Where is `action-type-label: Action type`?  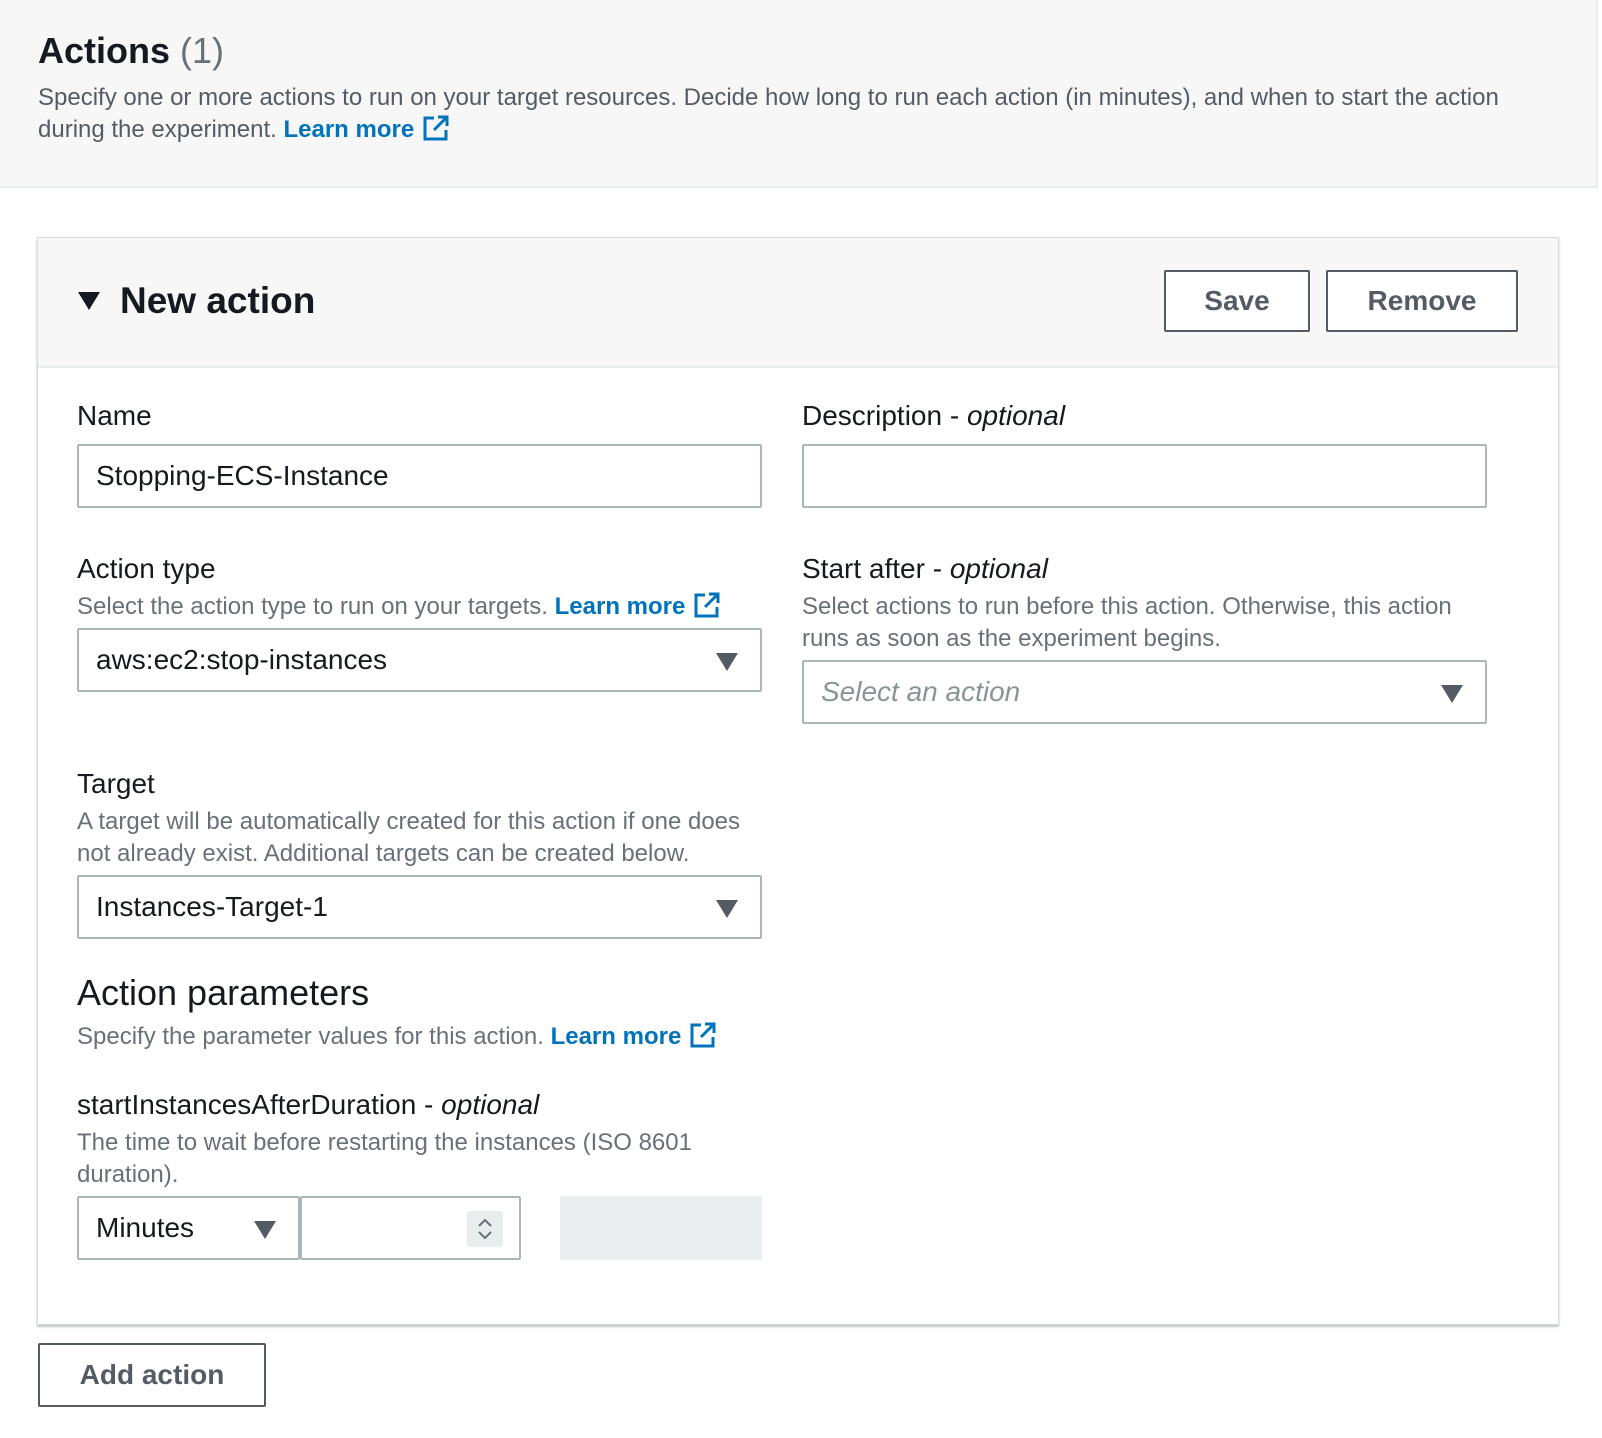
action-type-label: Action type is located at coordinates (146, 568).